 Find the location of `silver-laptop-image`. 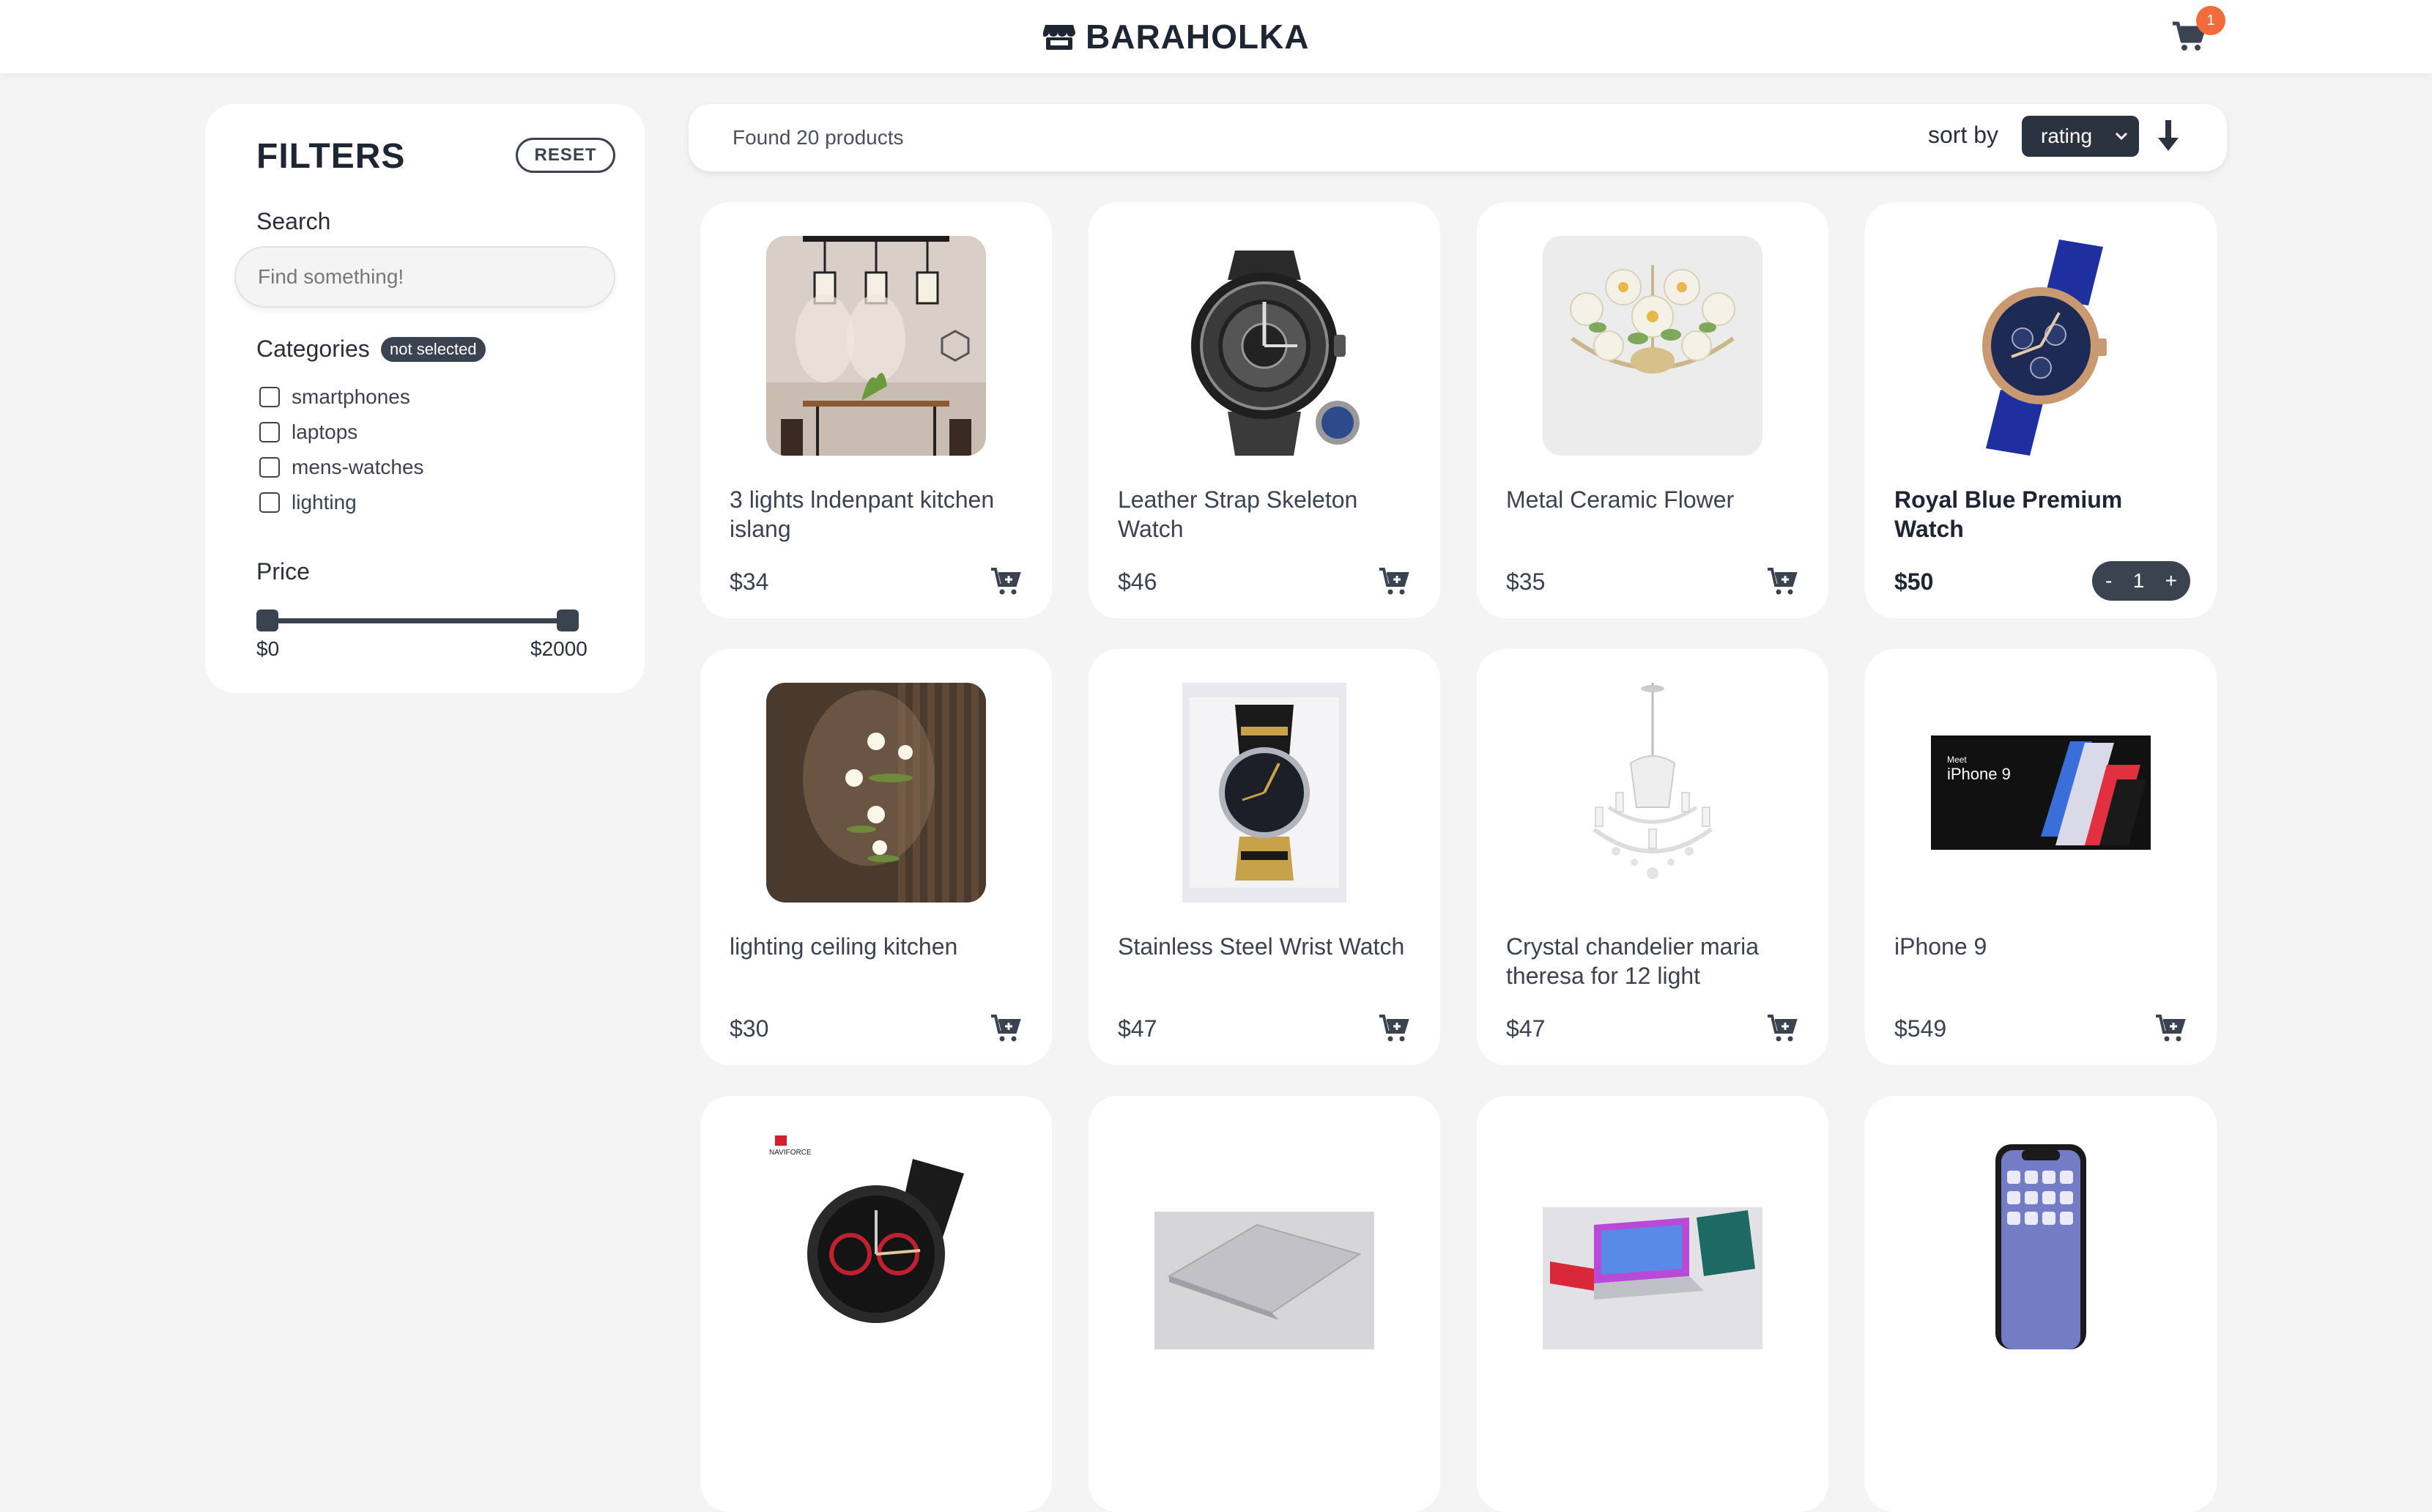

silver-laptop-image is located at coordinates (1264, 1239).